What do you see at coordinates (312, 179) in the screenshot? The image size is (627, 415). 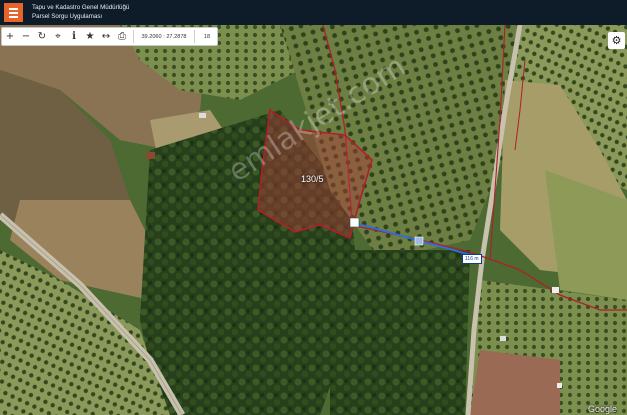 I see `parcel-label: 130/5` at bounding box center [312, 179].